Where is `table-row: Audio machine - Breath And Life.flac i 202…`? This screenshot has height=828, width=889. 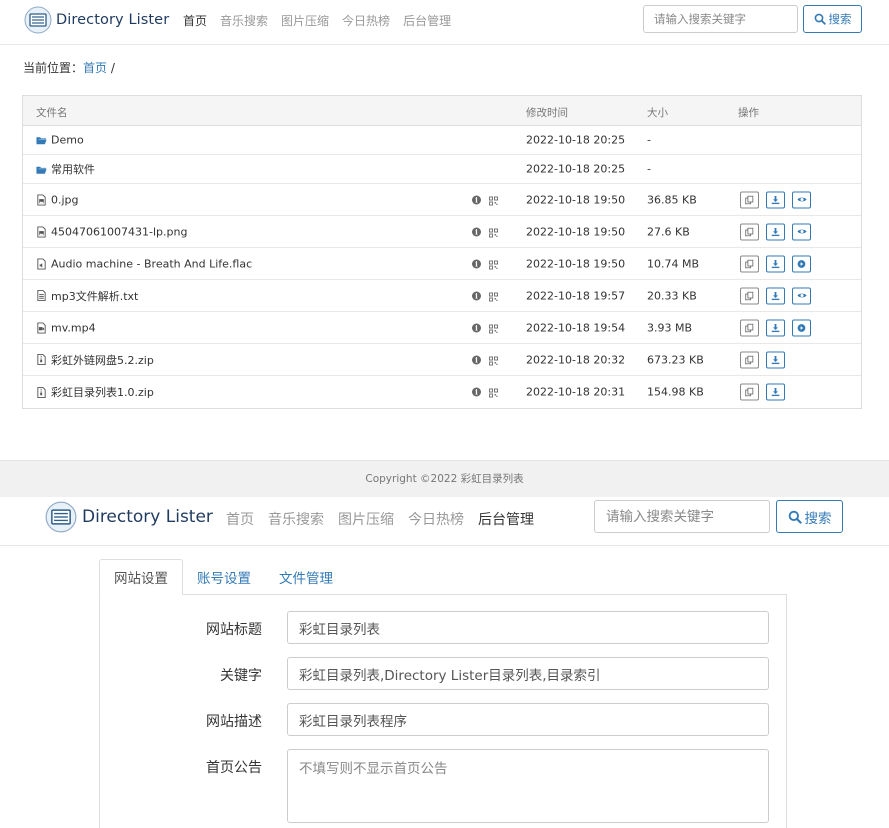 table-row: Audio machine - Breath And Life.flac i 202… is located at coordinates (442, 264).